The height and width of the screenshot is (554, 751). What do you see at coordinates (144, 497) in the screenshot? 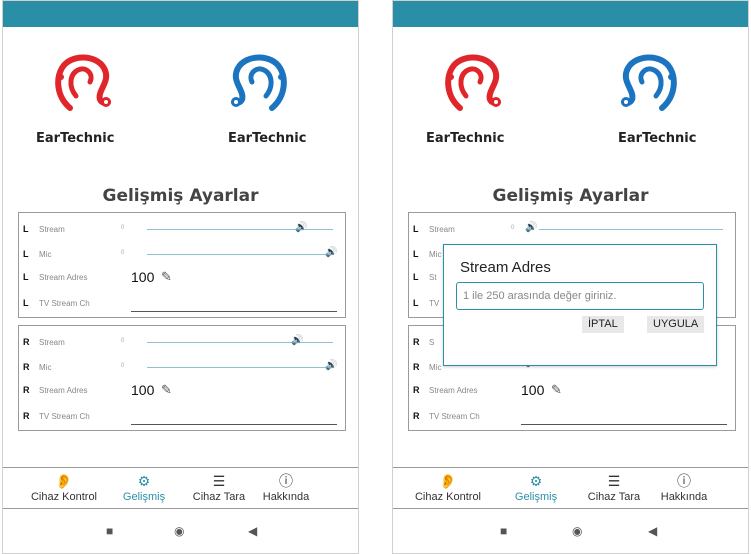
I see `nav-label: Gelişmiş` at bounding box center [144, 497].